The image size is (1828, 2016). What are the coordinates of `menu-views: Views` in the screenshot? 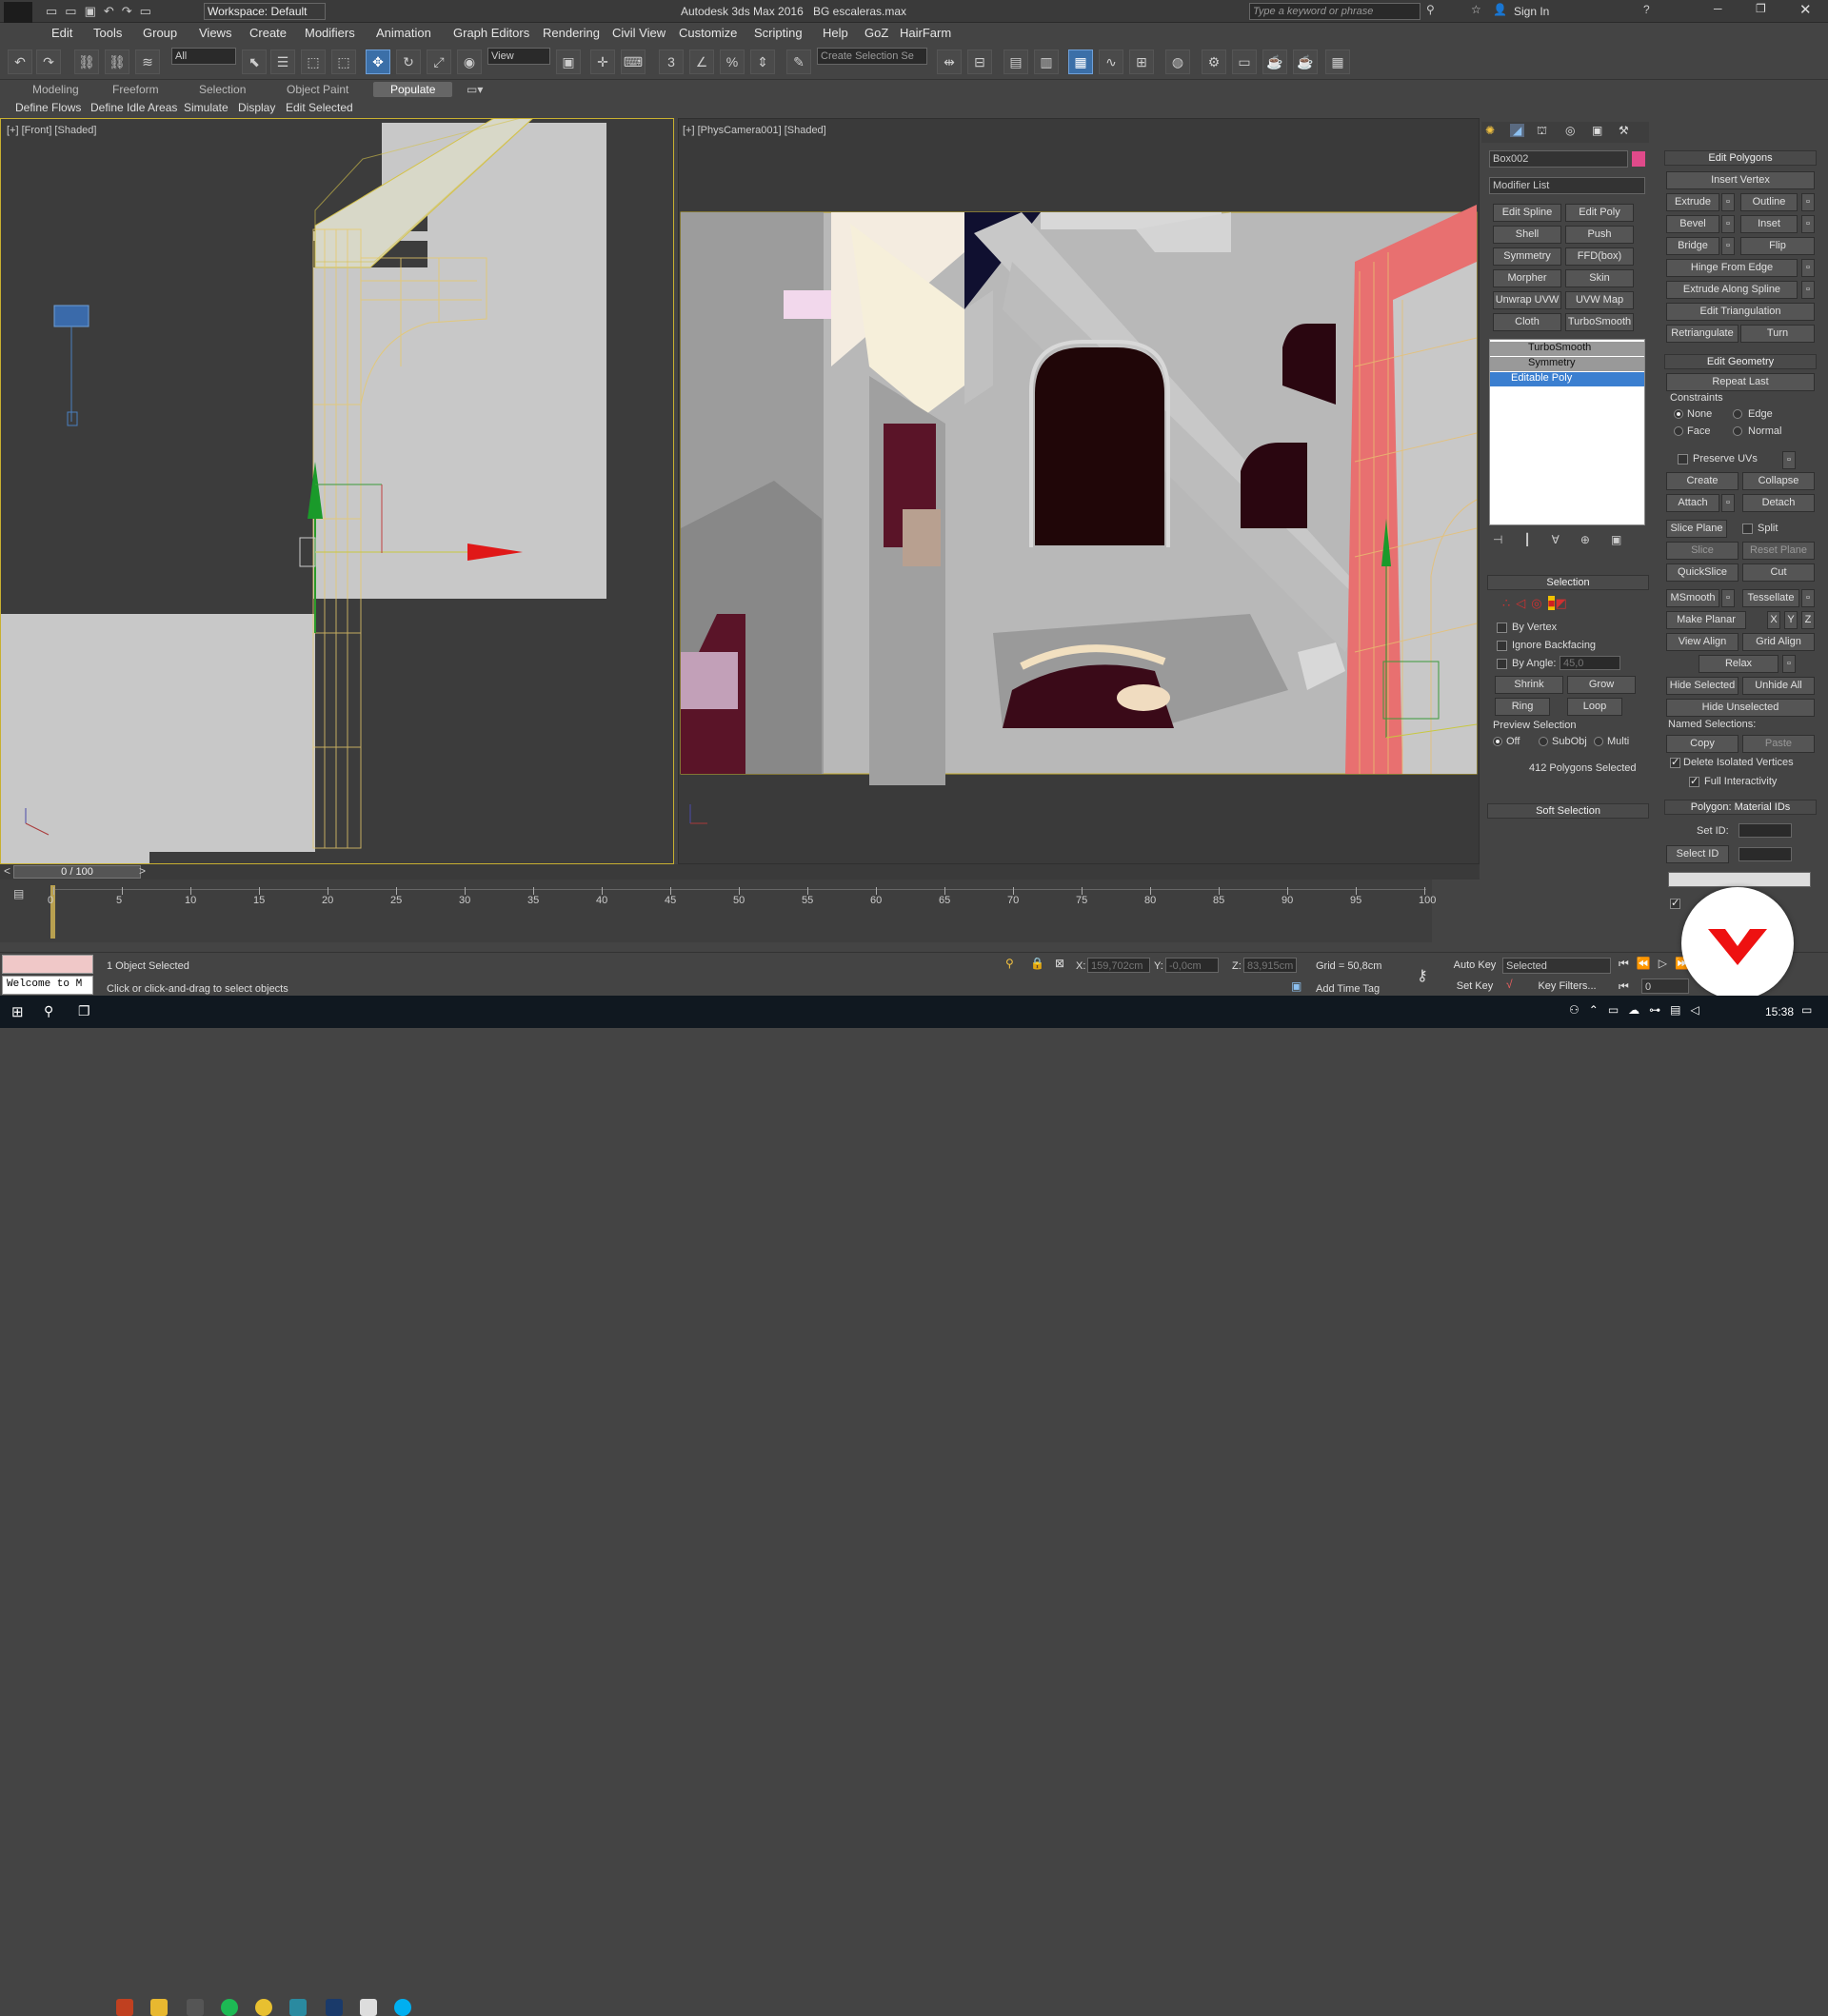 It's located at (215, 33).